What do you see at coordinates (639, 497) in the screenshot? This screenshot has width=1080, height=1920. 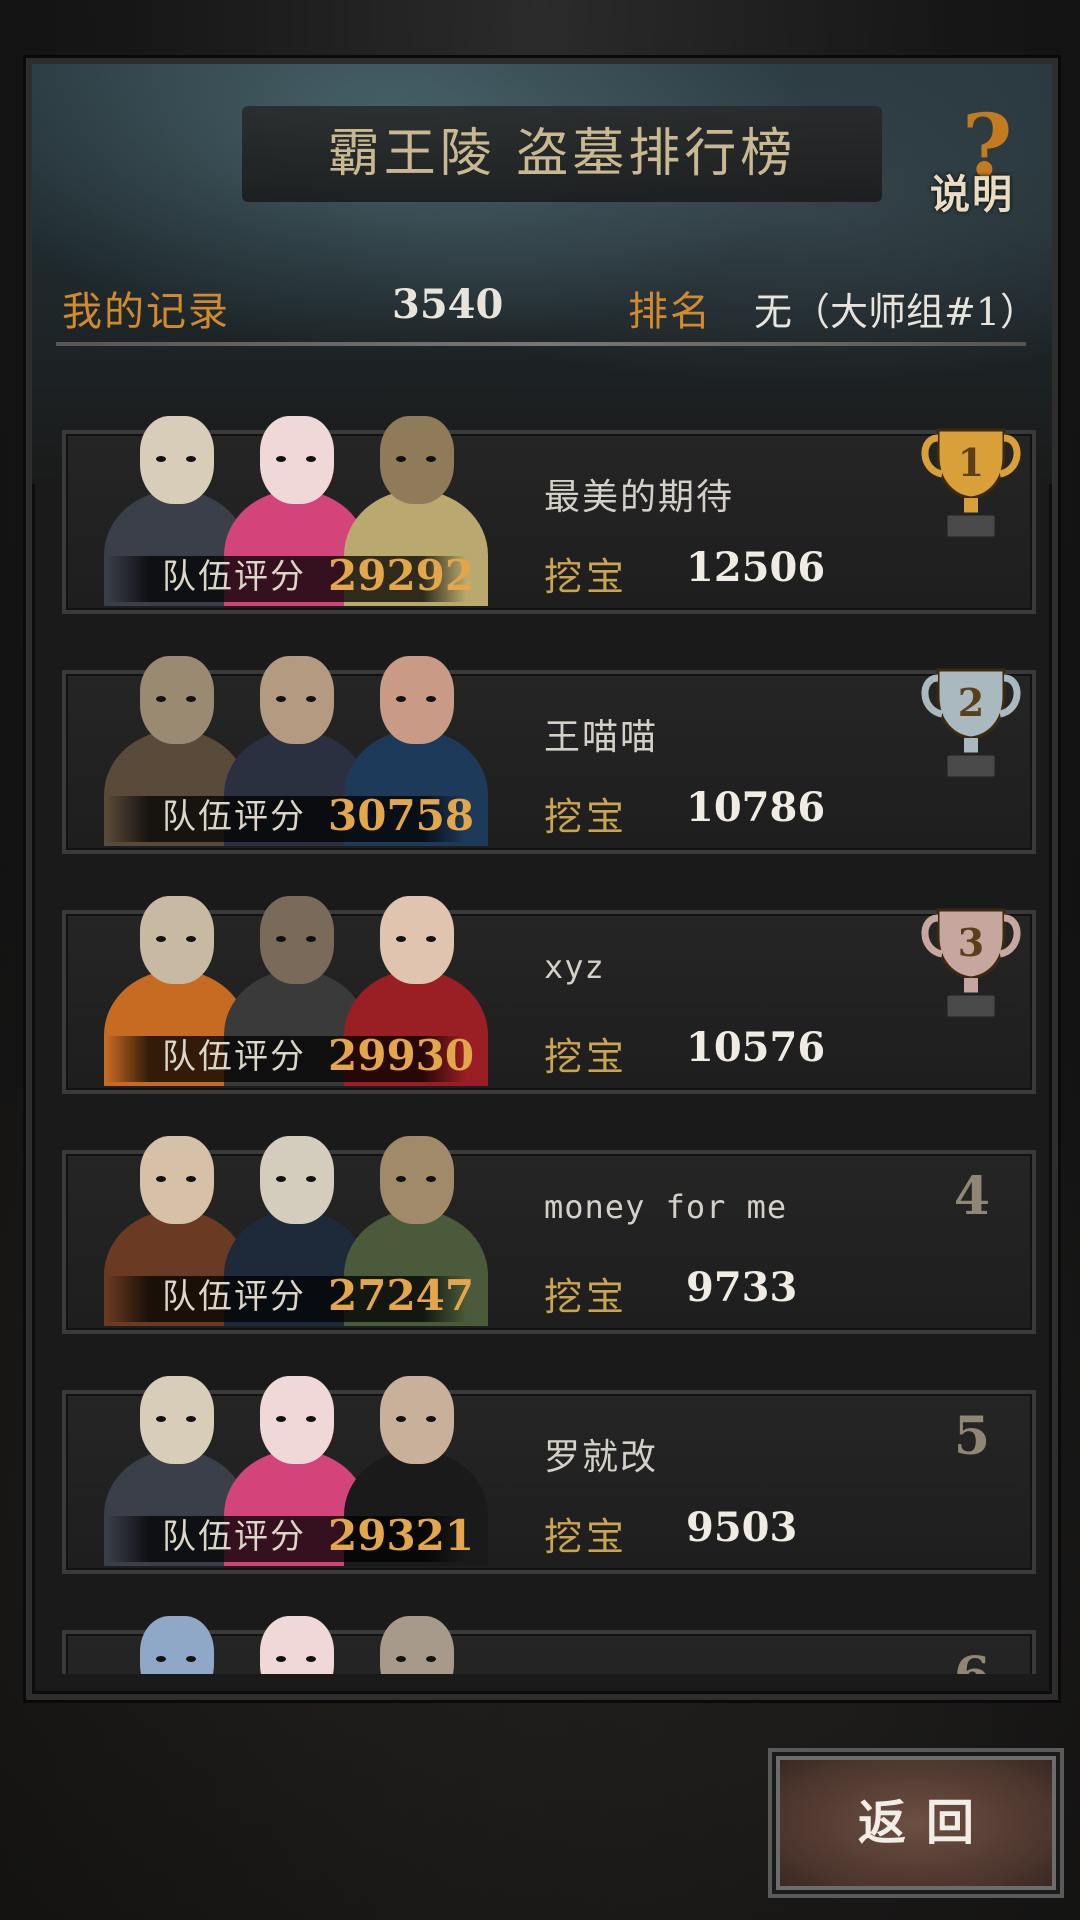 I see `player-name: 最美的期待` at bounding box center [639, 497].